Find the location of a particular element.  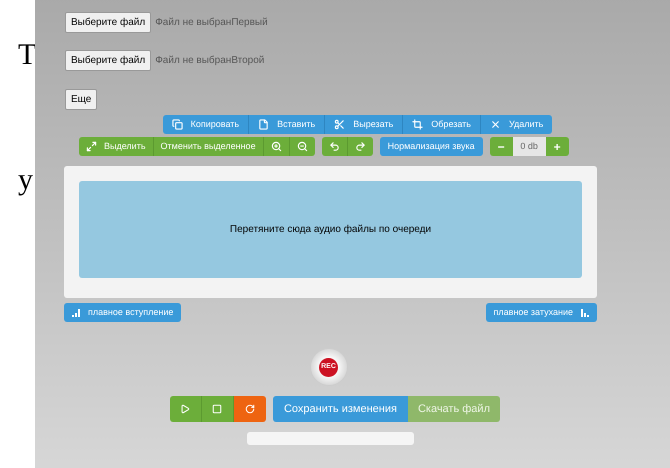

scissors-icon is located at coordinates (340, 124).